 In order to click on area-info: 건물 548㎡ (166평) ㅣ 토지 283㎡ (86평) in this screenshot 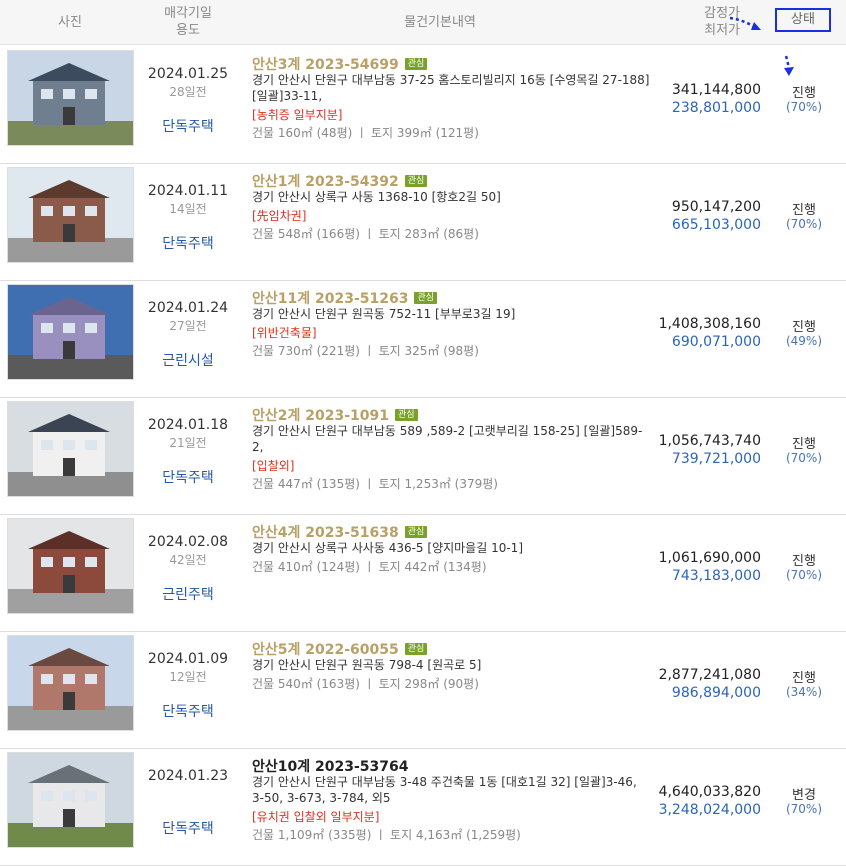, I will do `click(365, 234)`.